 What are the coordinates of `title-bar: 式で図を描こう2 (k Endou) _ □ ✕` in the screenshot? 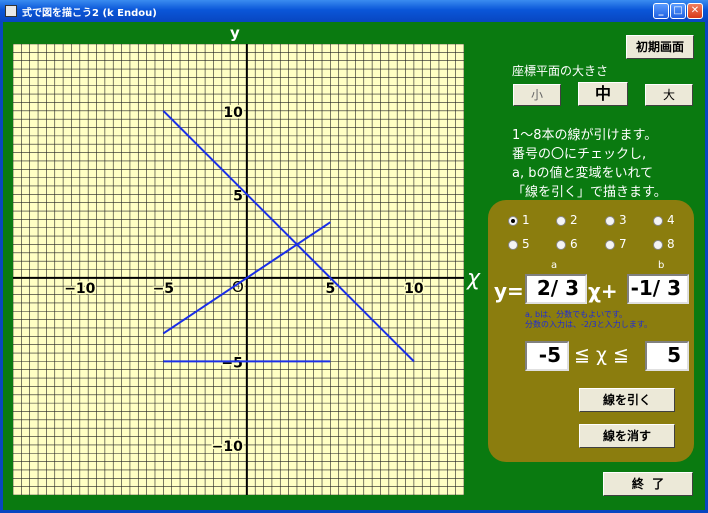 It's located at (354, 11).